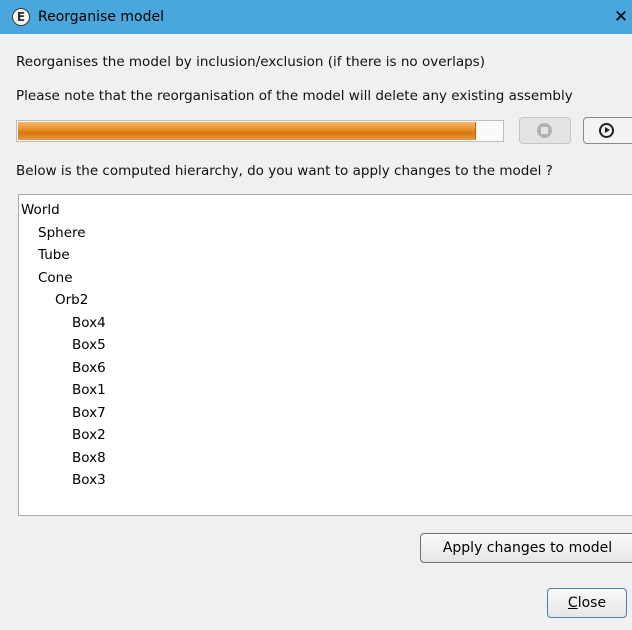 The width and height of the screenshot is (632, 630). I want to click on tree-node: Box1, so click(89, 390).